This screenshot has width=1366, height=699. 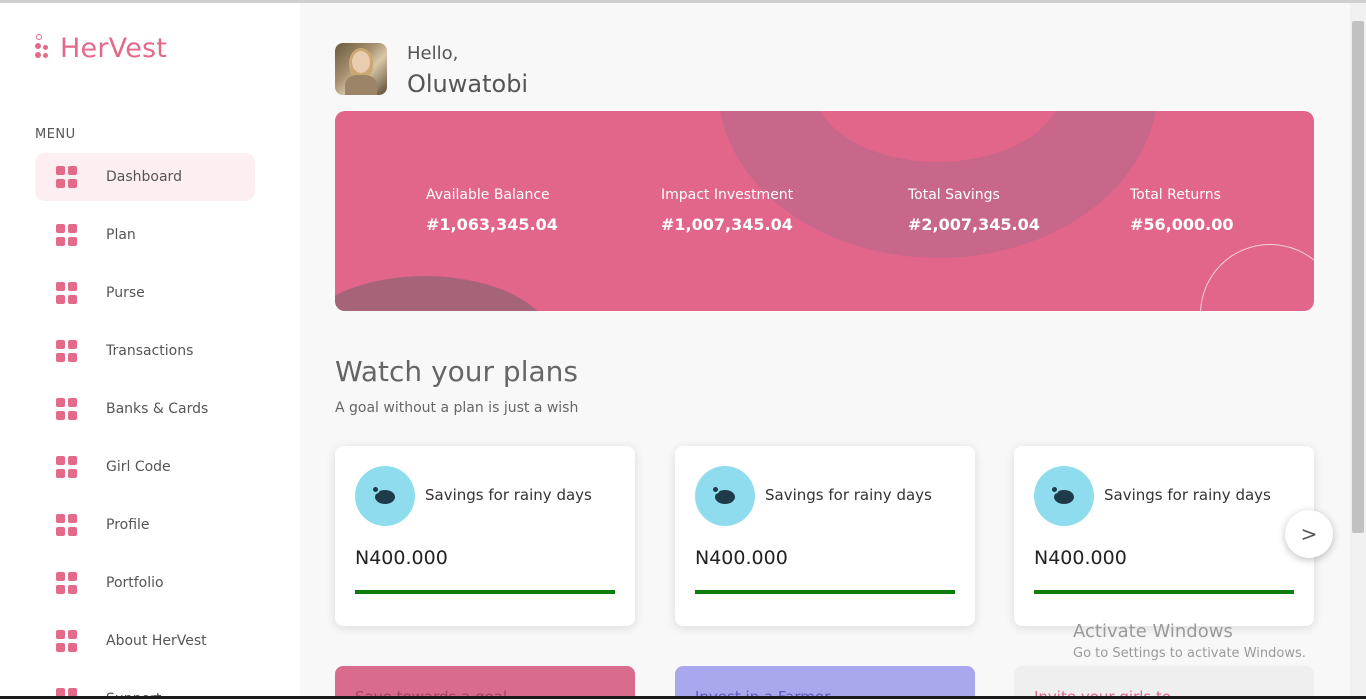 What do you see at coordinates (135, 583) in the screenshot?
I see `sidebar-item-label: Portfolio` at bounding box center [135, 583].